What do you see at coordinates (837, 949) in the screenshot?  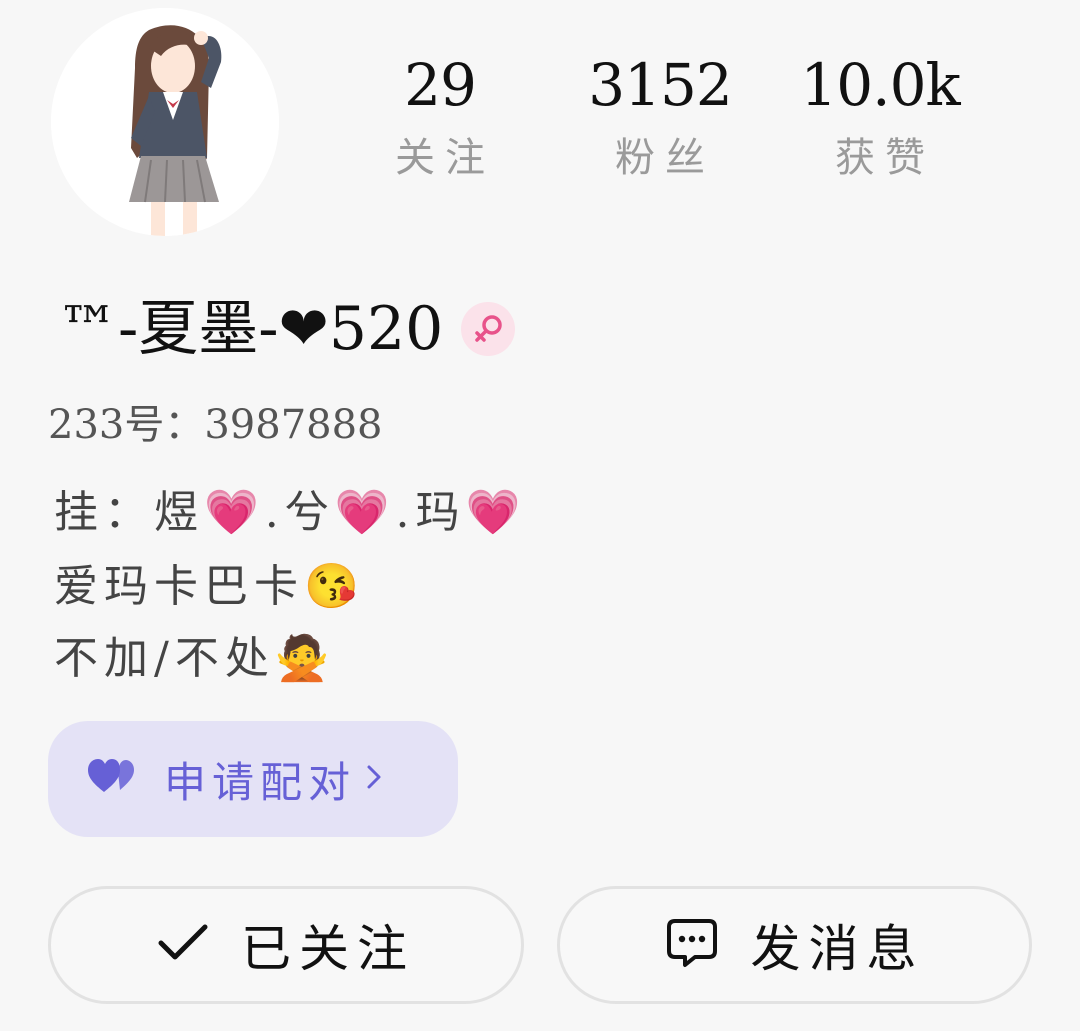 I see `send-message-label: 发消息` at bounding box center [837, 949].